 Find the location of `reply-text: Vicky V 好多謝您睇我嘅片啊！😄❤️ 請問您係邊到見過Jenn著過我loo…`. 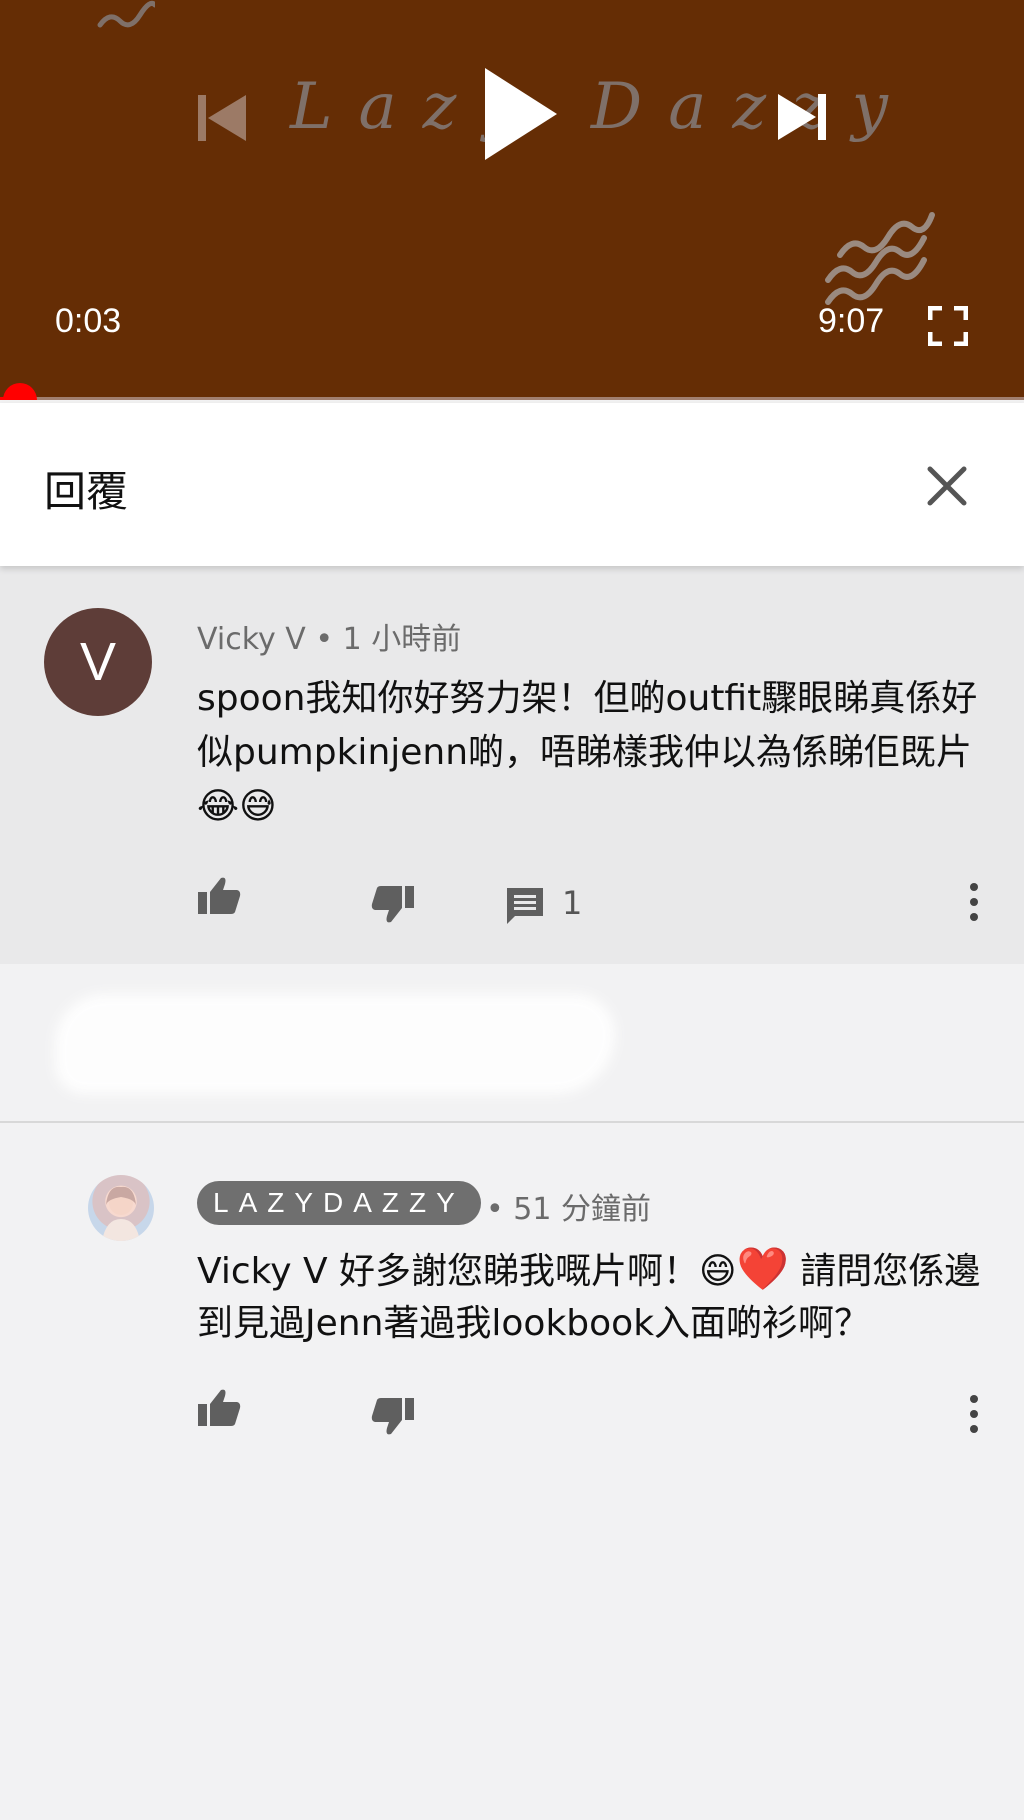

reply-text: Vicky V 好多謝您睇我嘅片啊！😄❤️ 請問您係邊到見過Jenn著過我loo… is located at coordinates (592, 1296).